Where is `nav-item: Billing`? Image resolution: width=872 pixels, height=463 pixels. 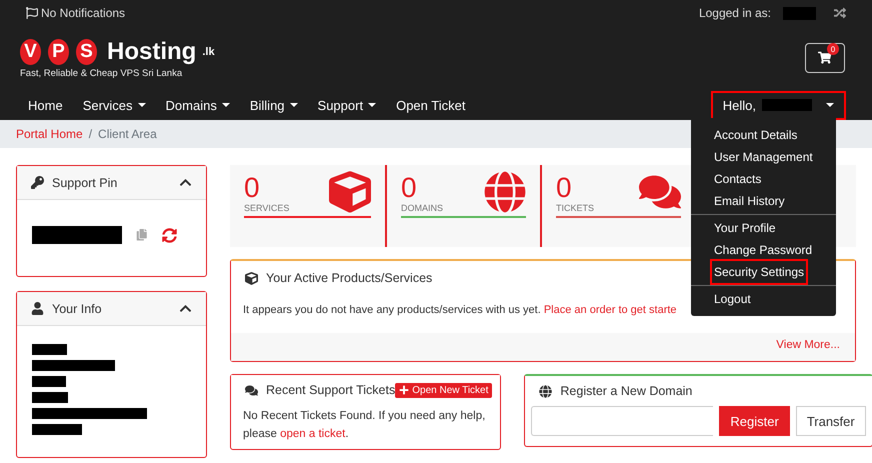 nav-item: Billing is located at coordinates (274, 105).